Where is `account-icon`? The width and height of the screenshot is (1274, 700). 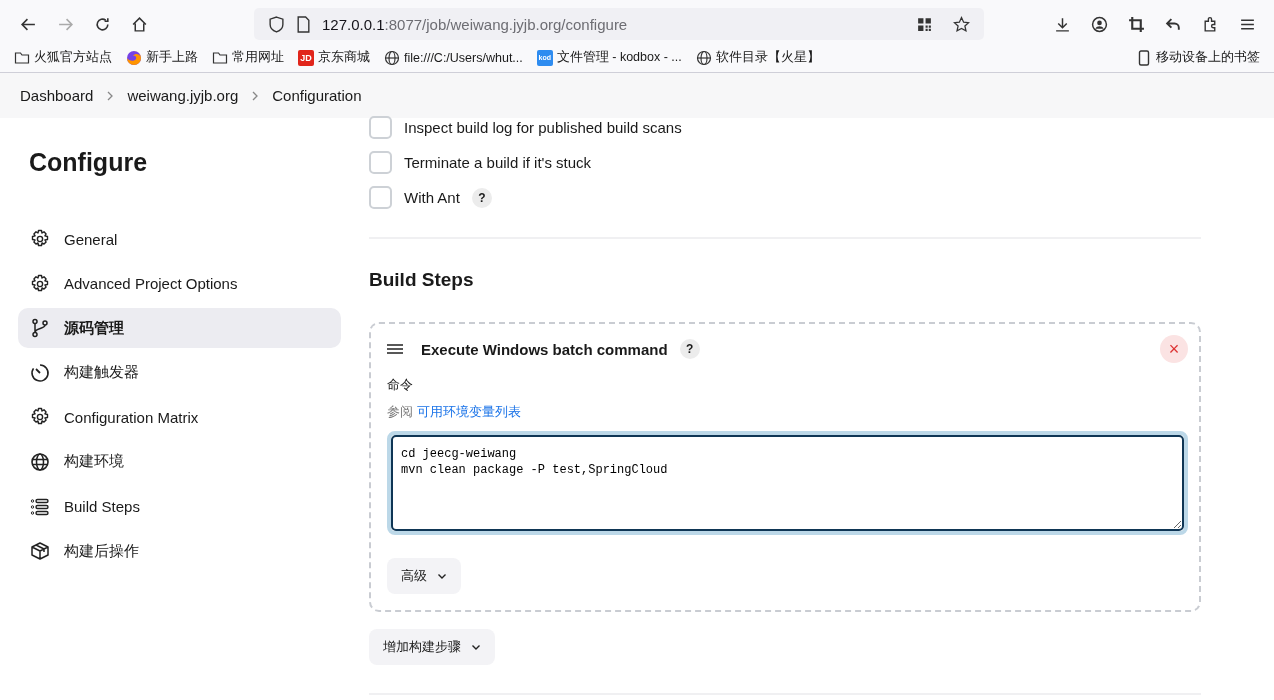
account-icon is located at coordinates (1099, 24).